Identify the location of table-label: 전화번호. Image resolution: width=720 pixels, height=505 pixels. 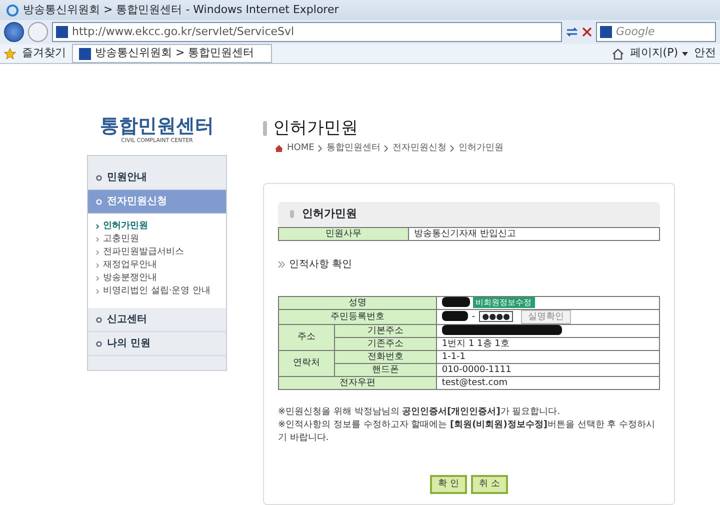
(385, 356).